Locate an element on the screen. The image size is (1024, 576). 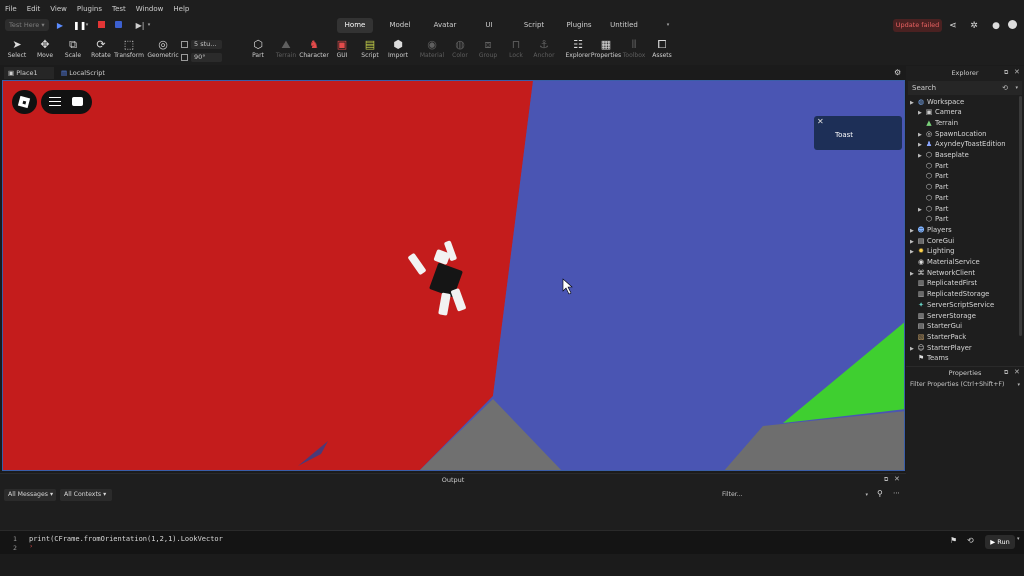
explorer-item-serverstorage: ▥ ServerStorage is located at coordinates (943, 316).